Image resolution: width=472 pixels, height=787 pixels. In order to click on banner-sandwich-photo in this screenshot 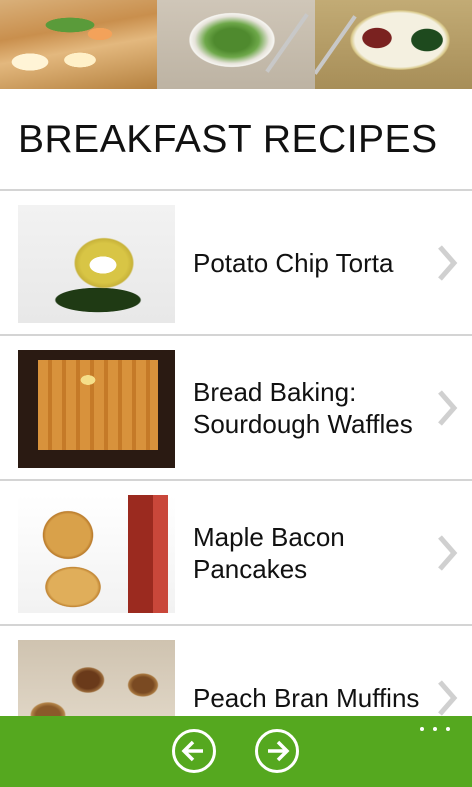, I will do `click(78, 44)`.